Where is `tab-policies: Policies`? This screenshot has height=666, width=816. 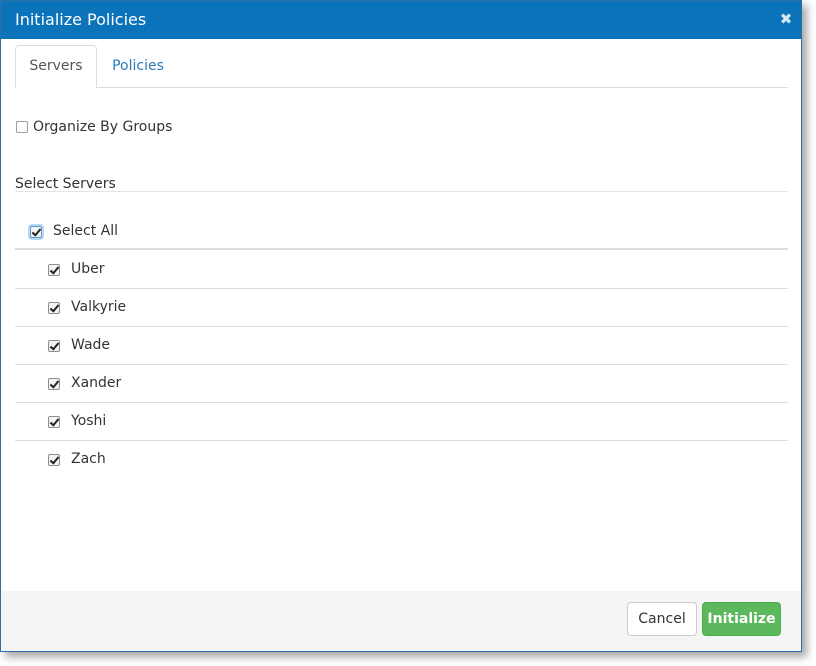 tab-policies: Policies is located at coordinates (138, 66).